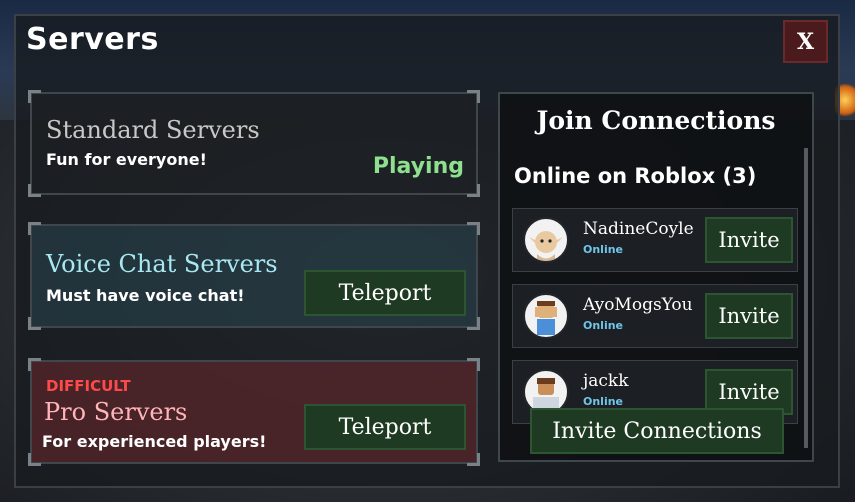 This screenshot has height=502, width=855. What do you see at coordinates (606, 381) in the screenshot?
I see `friend-name: jackk` at bounding box center [606, 381].